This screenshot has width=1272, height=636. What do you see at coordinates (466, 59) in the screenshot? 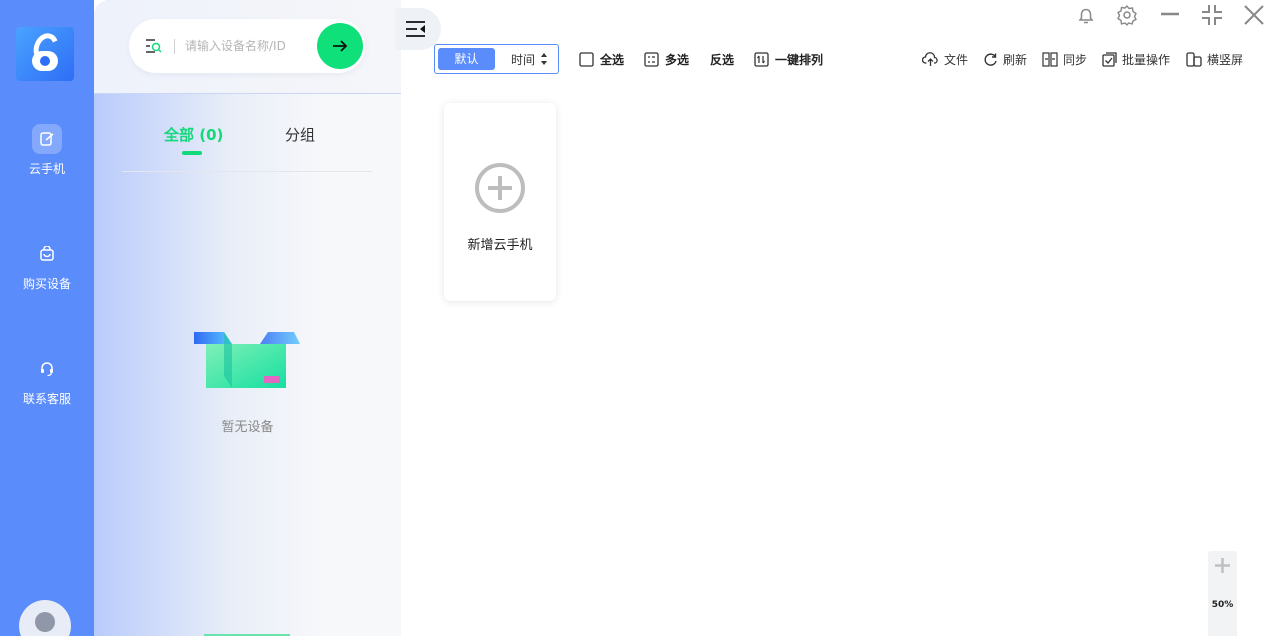
I see `sort-default-button: 默认` at bounding box center [466, 59].